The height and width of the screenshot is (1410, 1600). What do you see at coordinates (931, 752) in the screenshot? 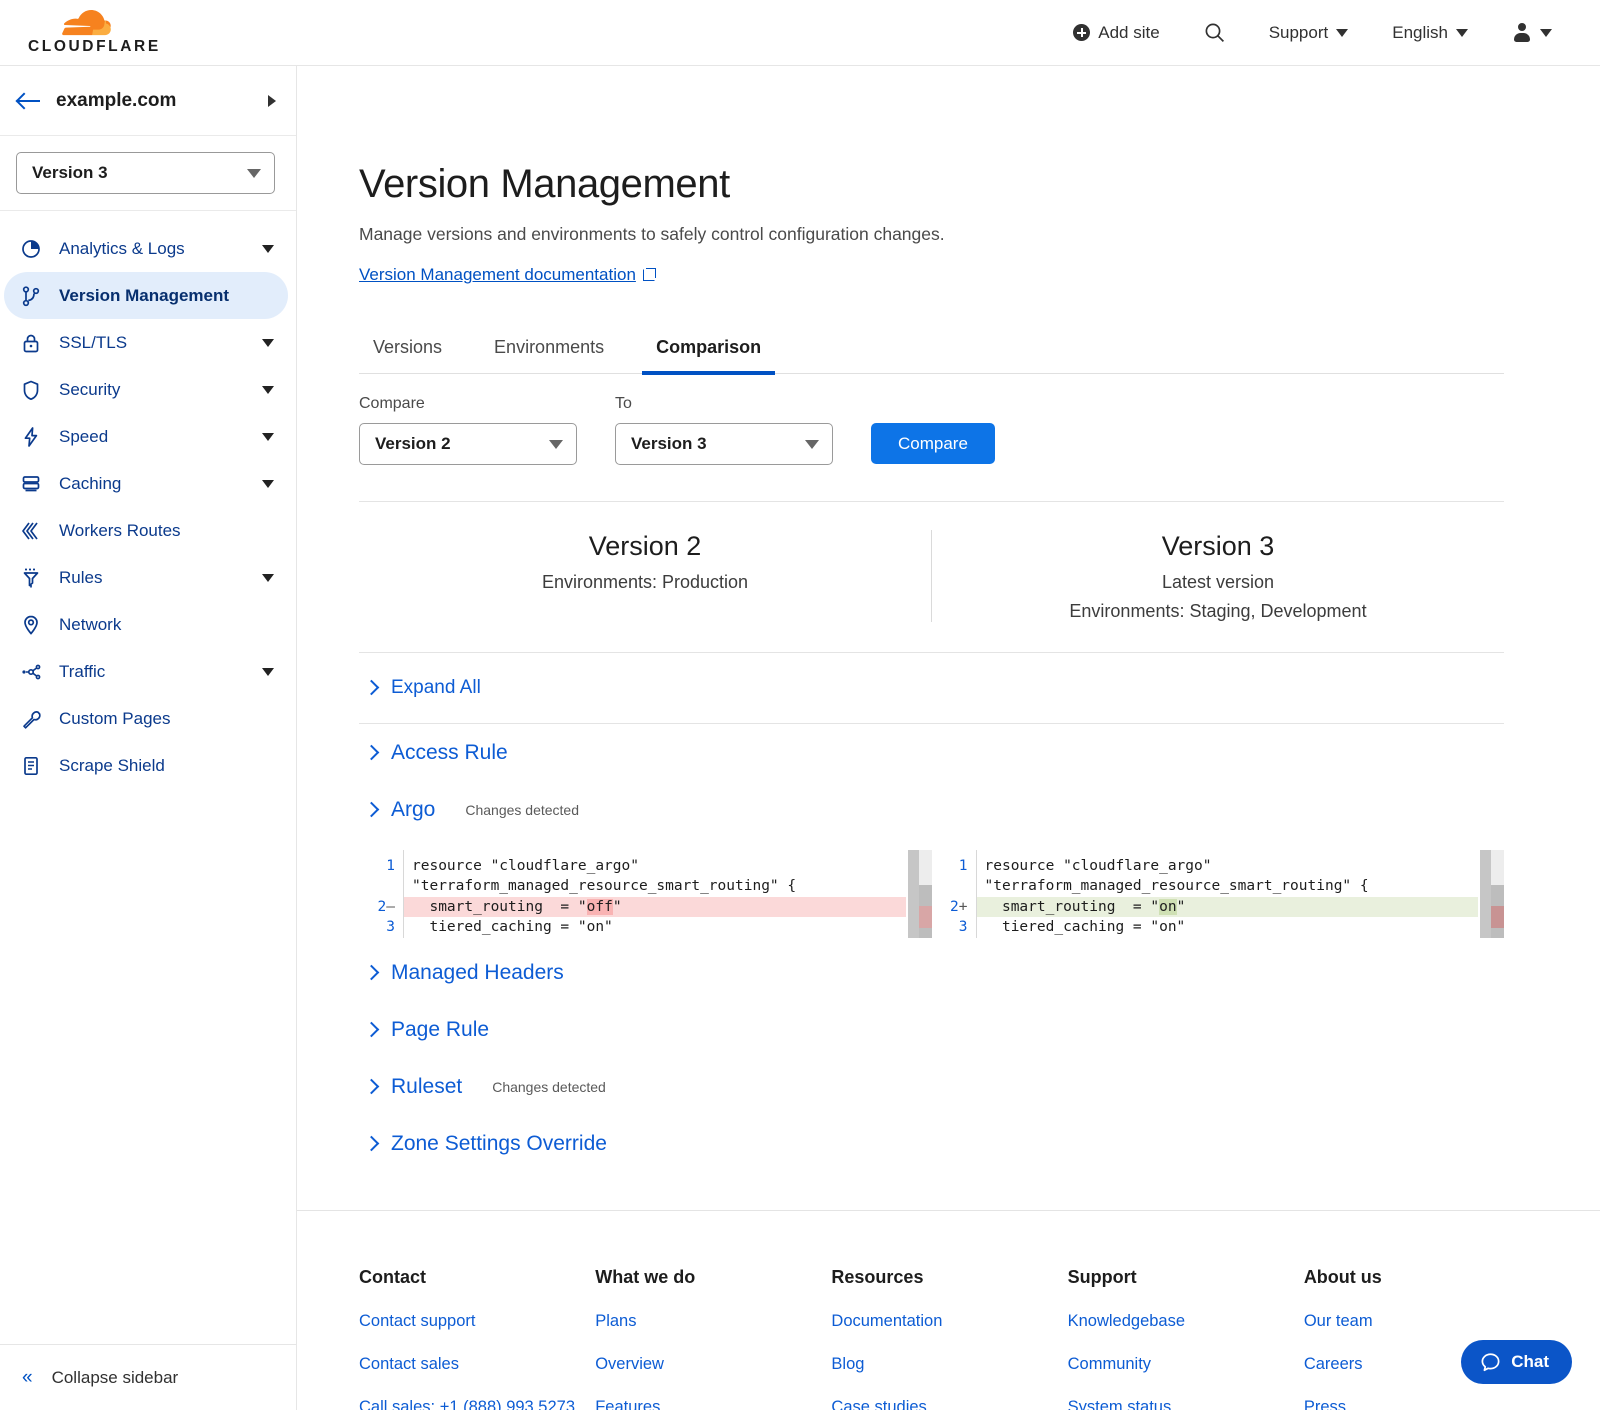
I see `section-access-rule: Access Rule` at bounding box center [931, 752].